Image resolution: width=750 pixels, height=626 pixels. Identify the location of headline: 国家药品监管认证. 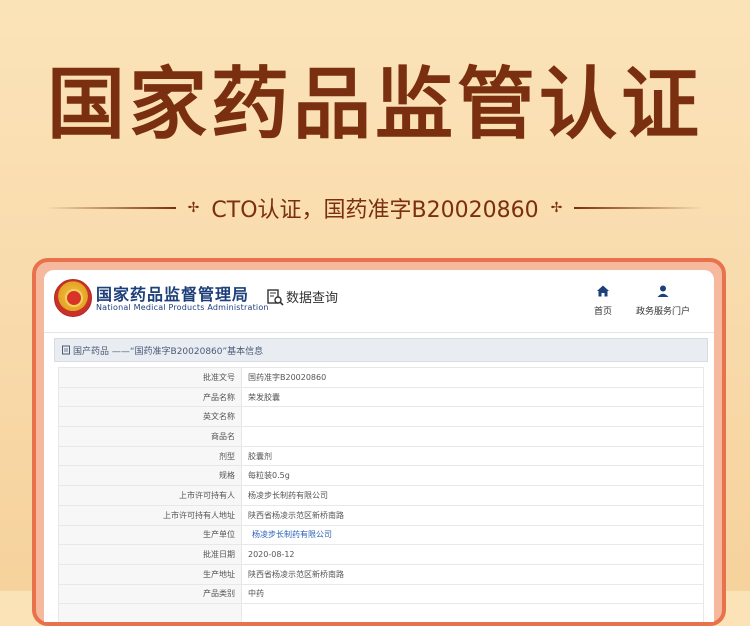
(374, 105).